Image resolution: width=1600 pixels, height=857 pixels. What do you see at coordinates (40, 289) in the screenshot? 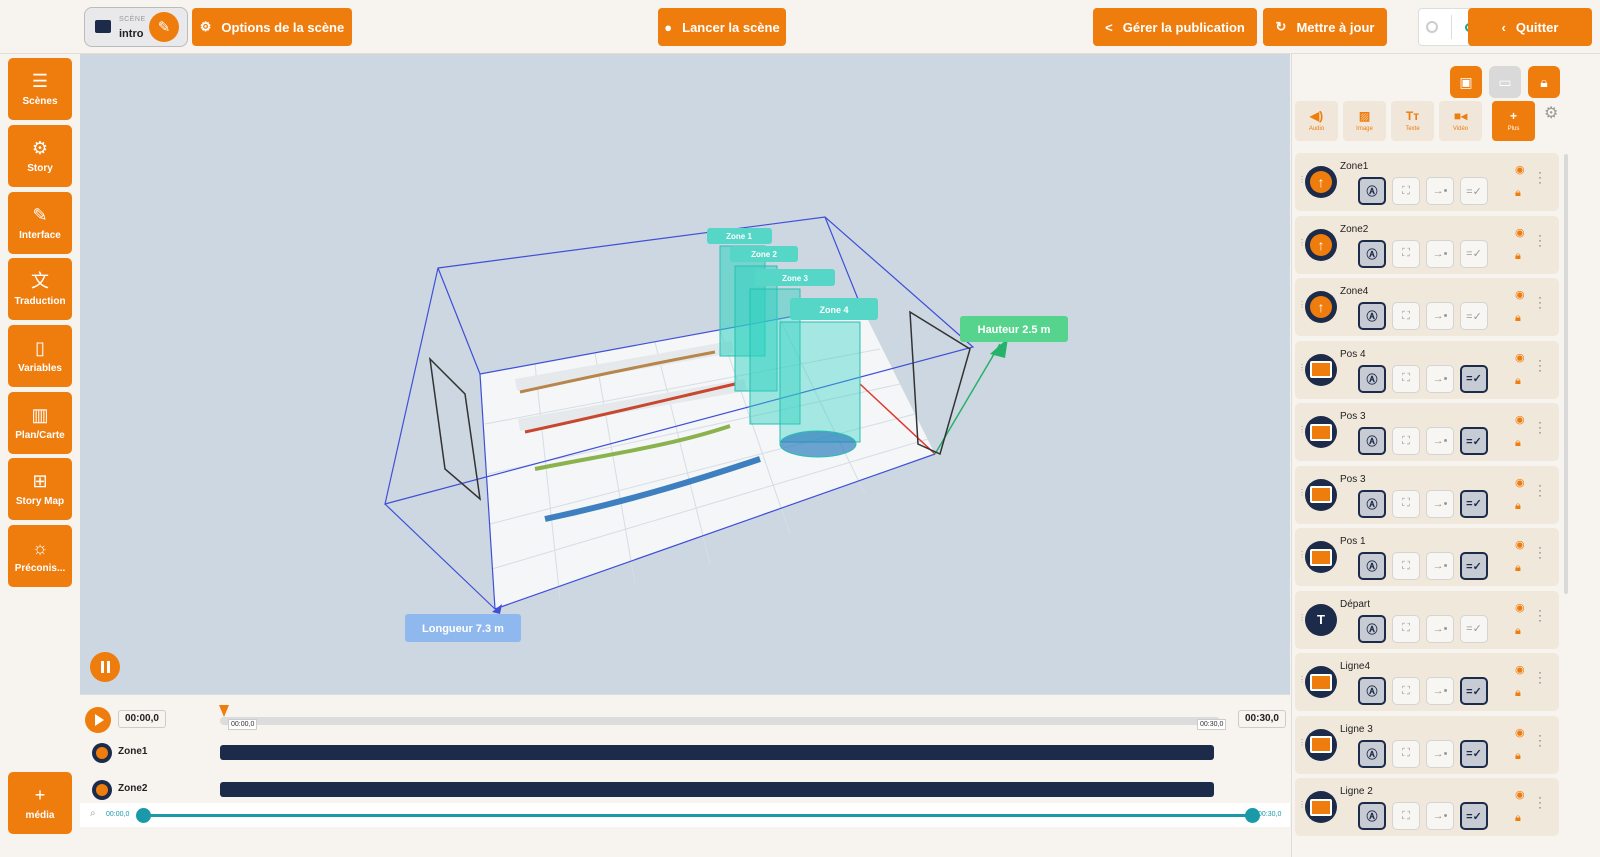
I see `sidebar-item-traduction: 文 Traduction` at bounding box center [40, 289].